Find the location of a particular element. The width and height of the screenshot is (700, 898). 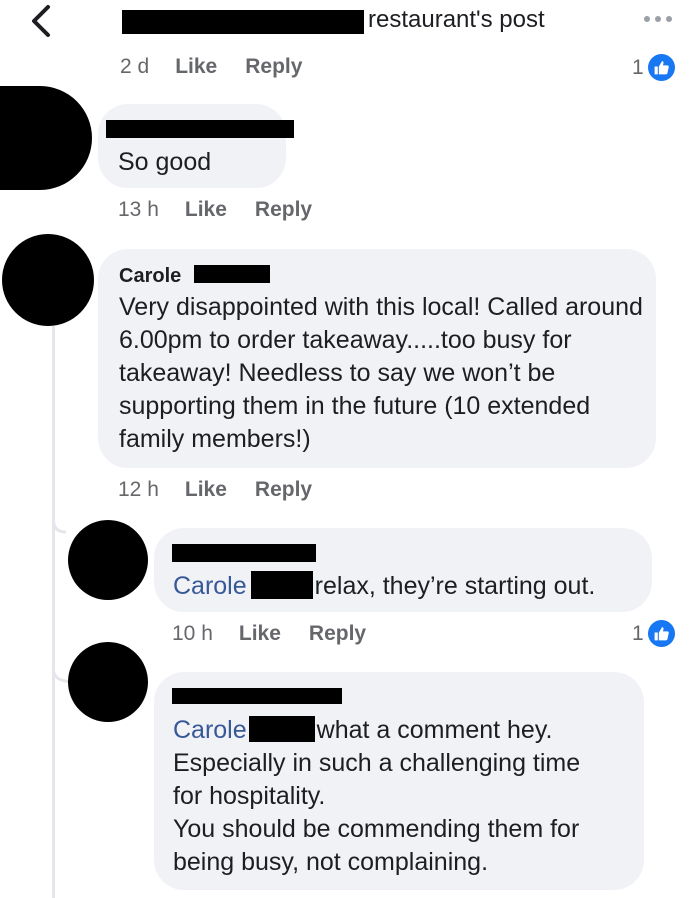

comment-text: So good is located at coordinates (165, 162).